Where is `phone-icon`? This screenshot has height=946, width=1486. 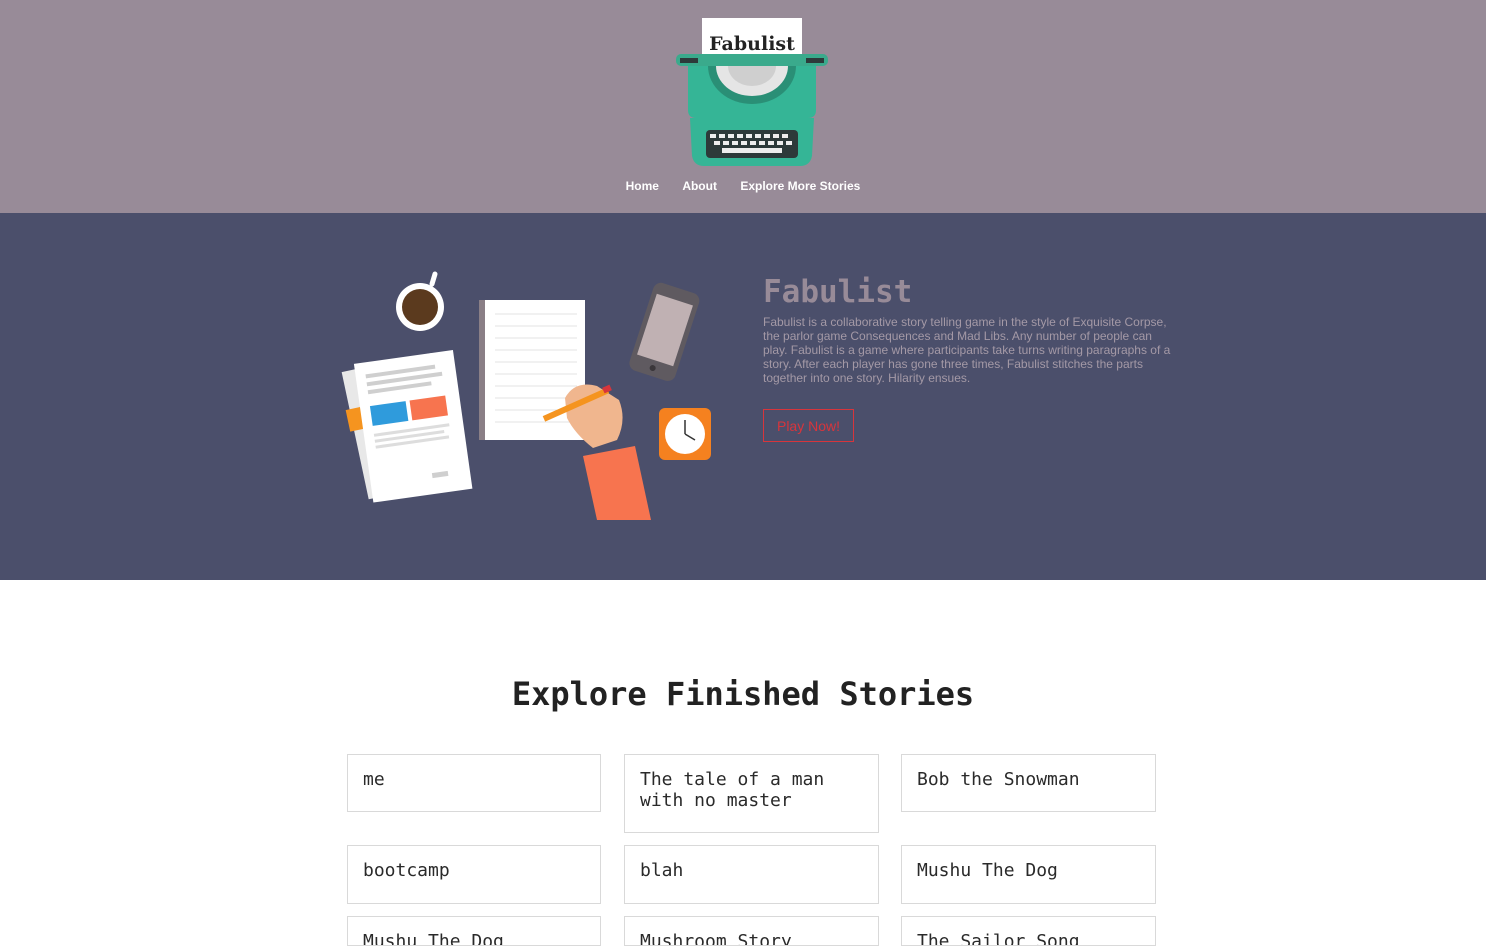
phone-icon is located at coordinates (664, 331).